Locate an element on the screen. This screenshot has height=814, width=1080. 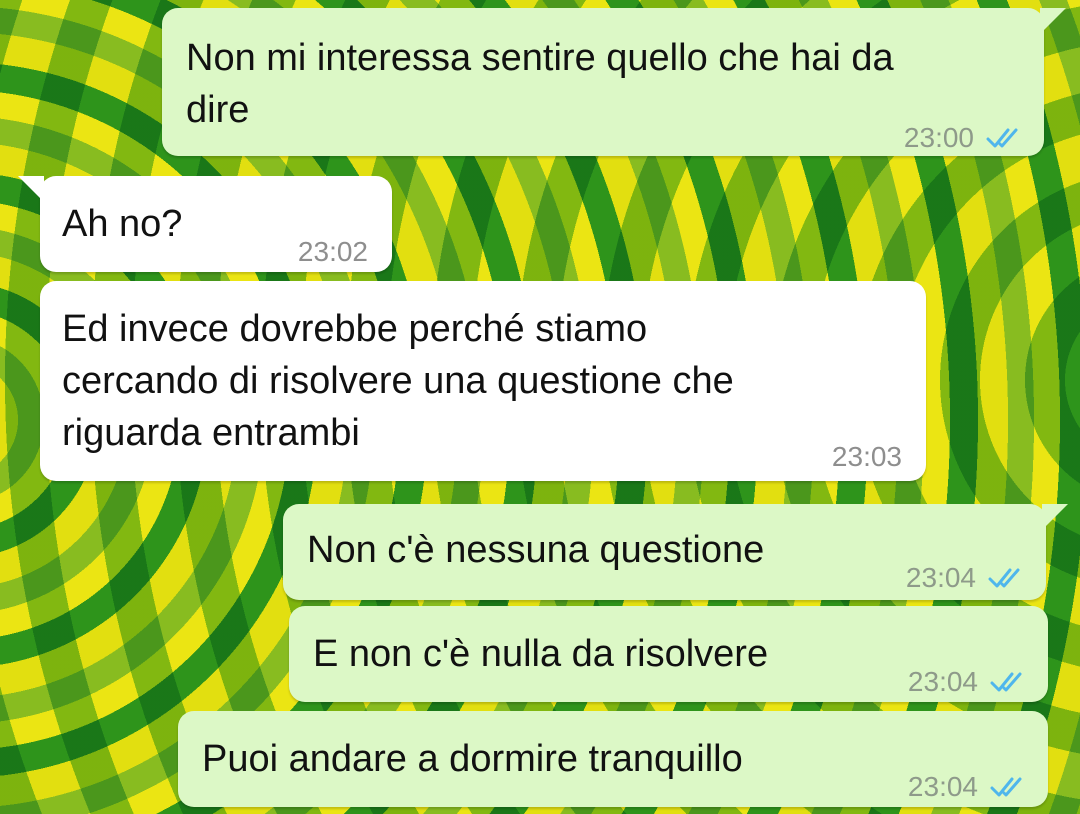
message-text: Puoi andare a dormire tranquillo is located at coordinates (472, 759).